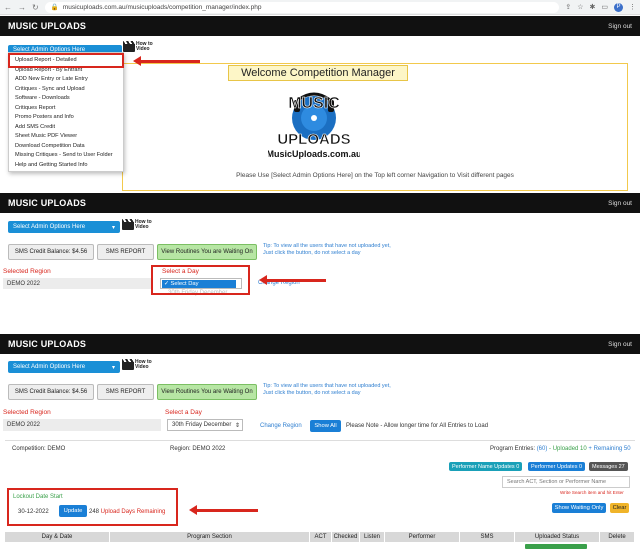 The height and width of the screenshot is (549, 640). I want to click on performer-updates-button: Performer Updates 0, so click(557, 466).